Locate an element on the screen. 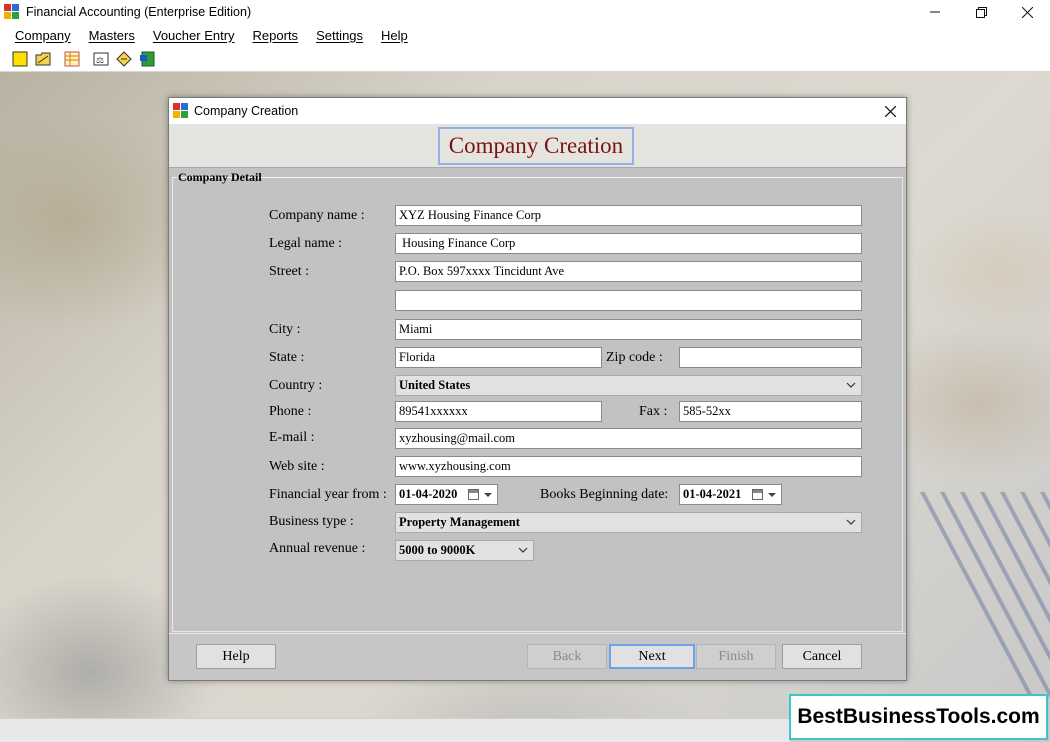 The width and height of the screenshot is (1050, 742). help-button: Help is located at coordinates (236, 656).